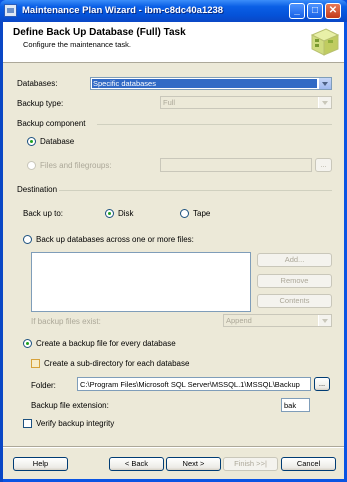  Describe the element at coordinates (51, 123) in the screenshot. I see `backup-component-header: Backup component` at that location.